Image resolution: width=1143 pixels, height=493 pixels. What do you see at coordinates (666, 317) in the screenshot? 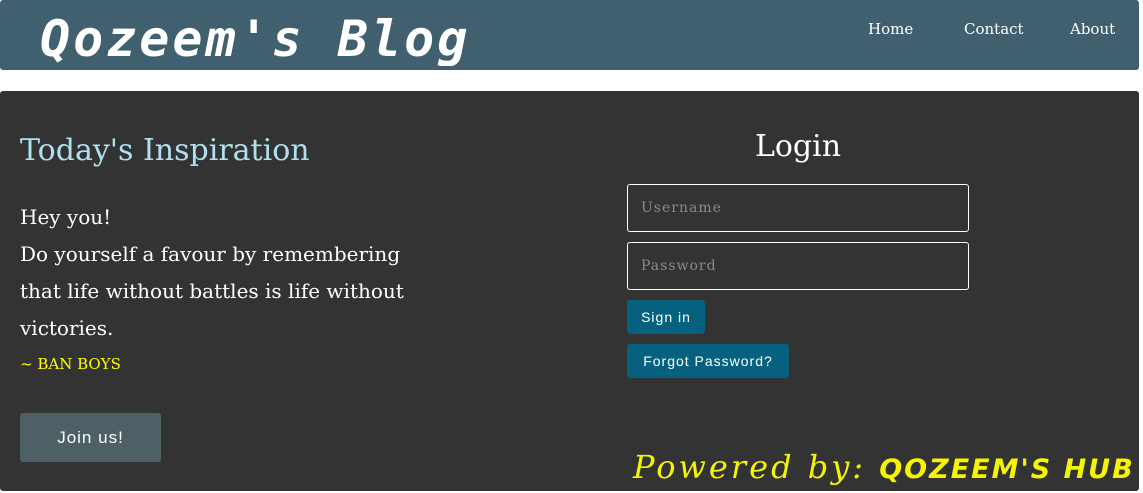
I see `sign-in-button: Sign in` at bounding box center [666, 317].